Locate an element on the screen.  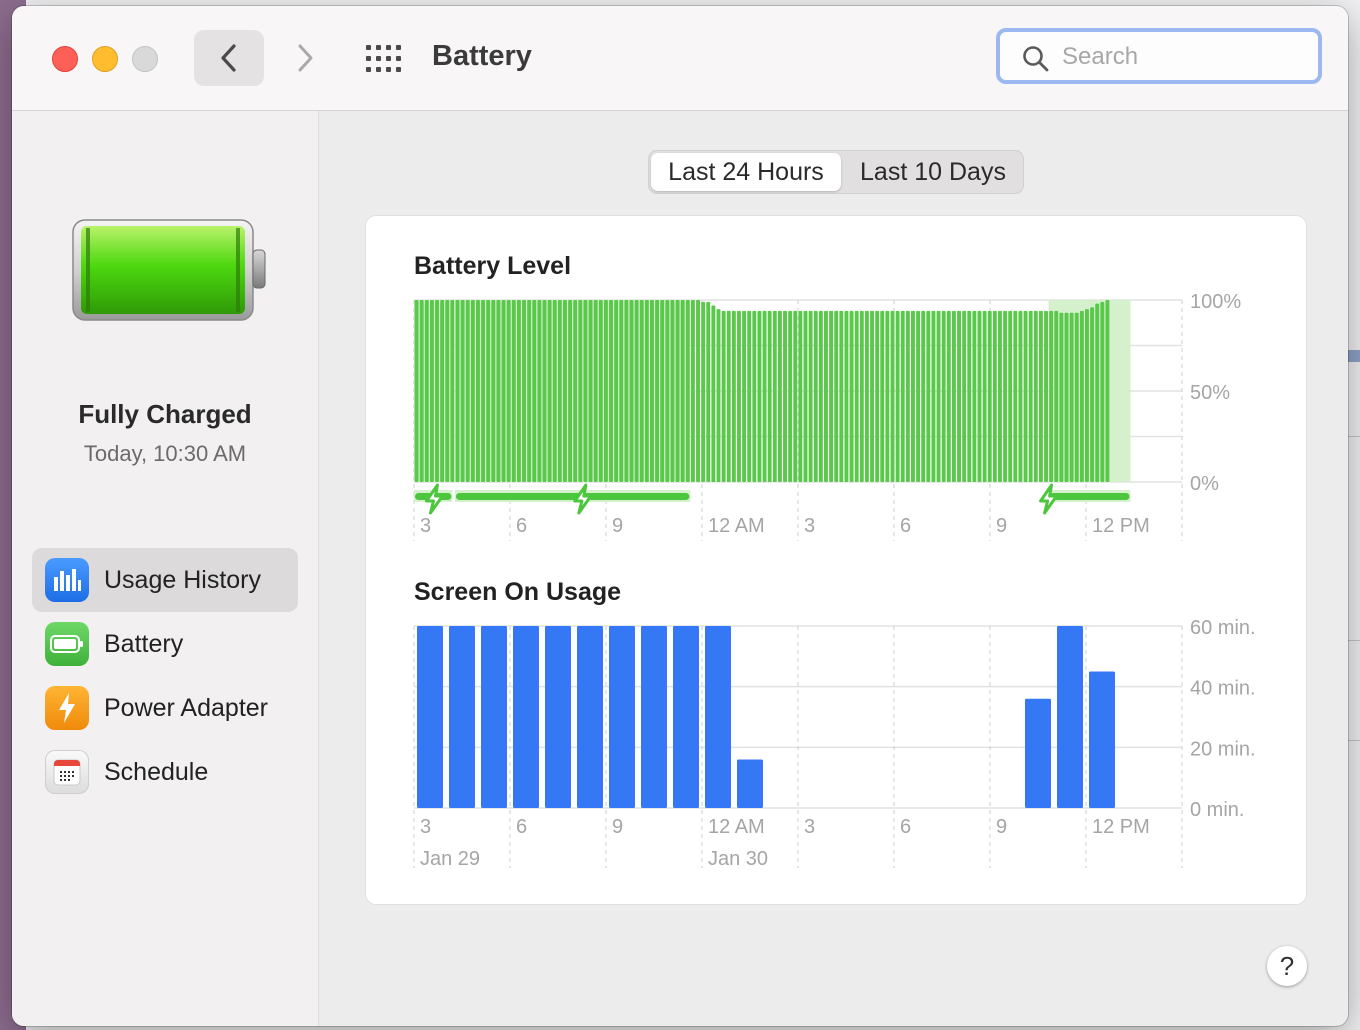
sidebar-item-label: Usage History is located at coordinates (182, 579).